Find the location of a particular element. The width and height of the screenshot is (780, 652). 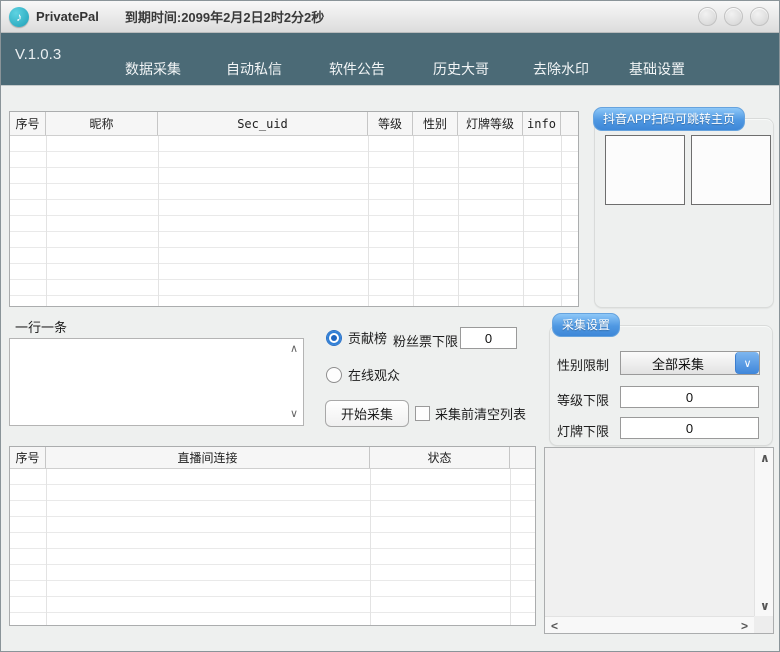

scroll-left-icon: < is located at coordinates (554, 626).